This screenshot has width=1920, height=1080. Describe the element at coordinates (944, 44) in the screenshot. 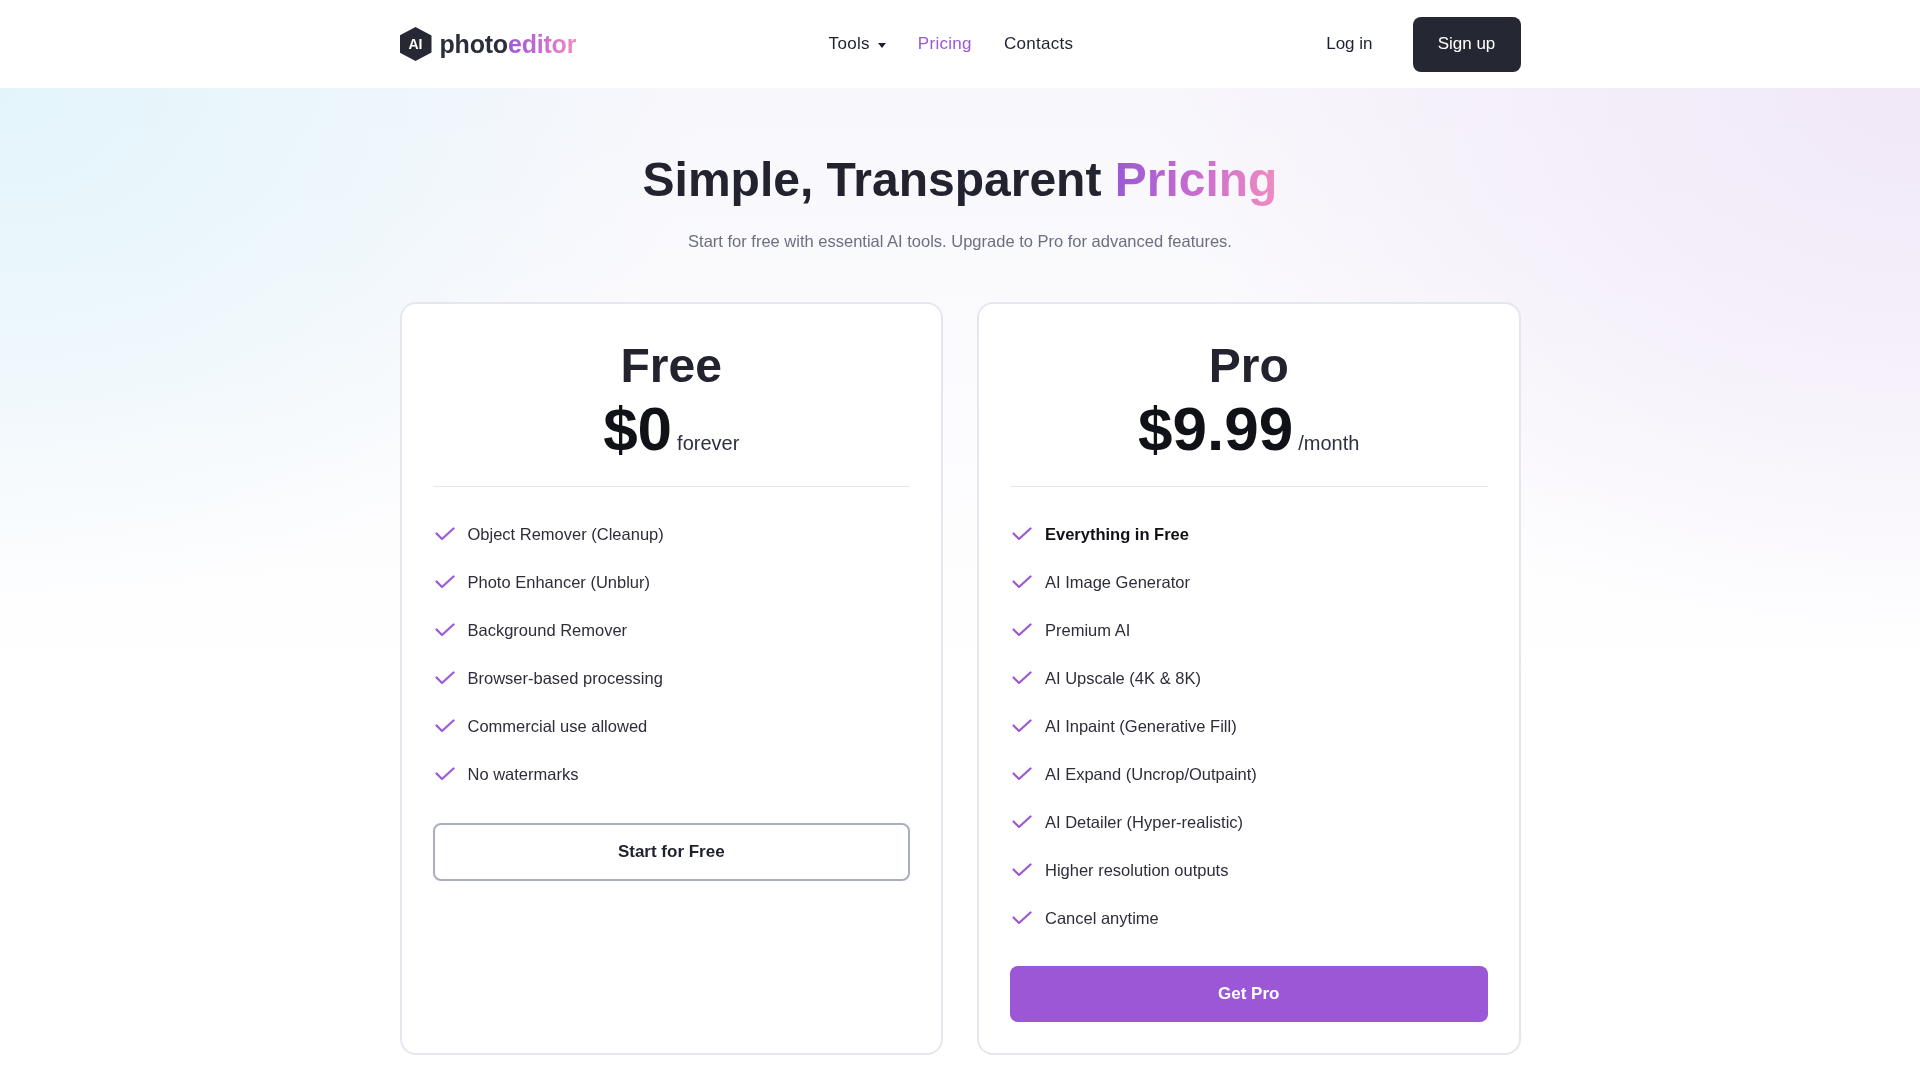

I see `nav-link: Pricing` at that location.